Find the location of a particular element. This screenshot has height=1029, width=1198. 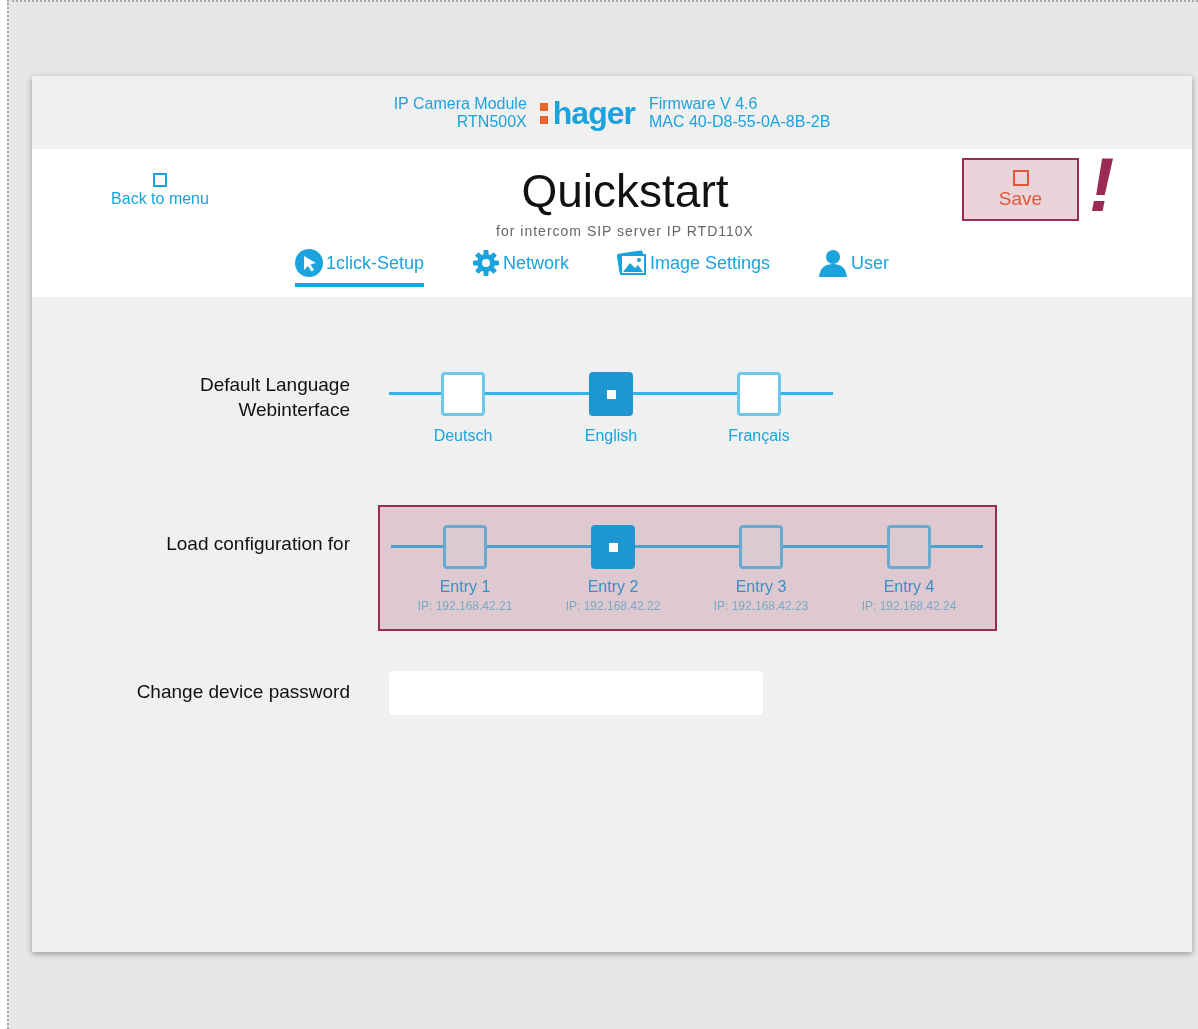

page-title: Quickstart is located at coordinates (625, 191).